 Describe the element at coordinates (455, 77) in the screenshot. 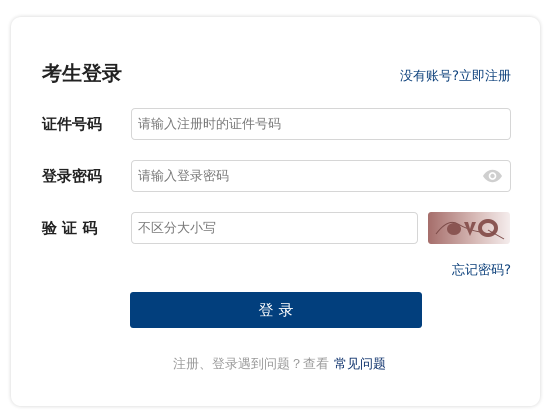

I see `register-link: 没有账号?立即注册` at that location.